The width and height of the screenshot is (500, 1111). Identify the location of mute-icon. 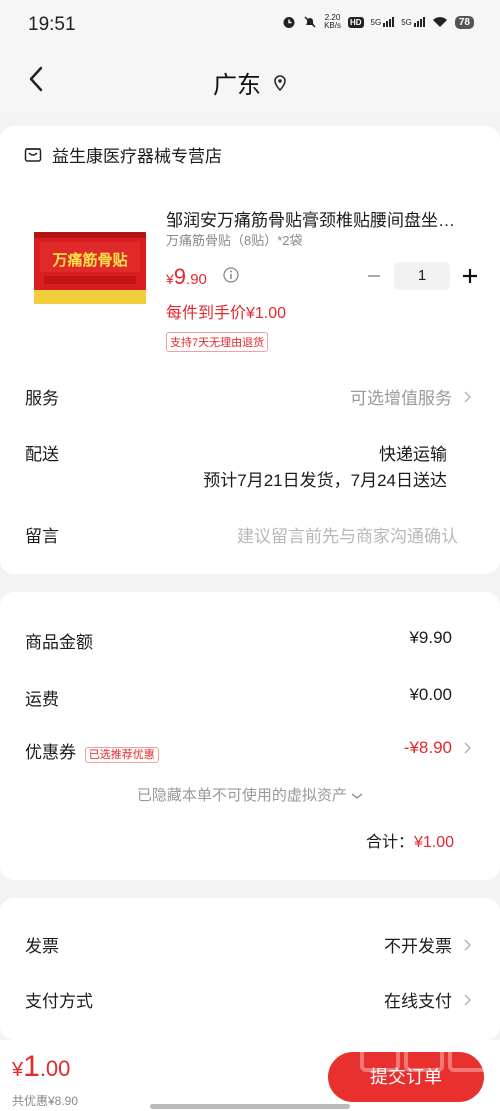
(310, 22).